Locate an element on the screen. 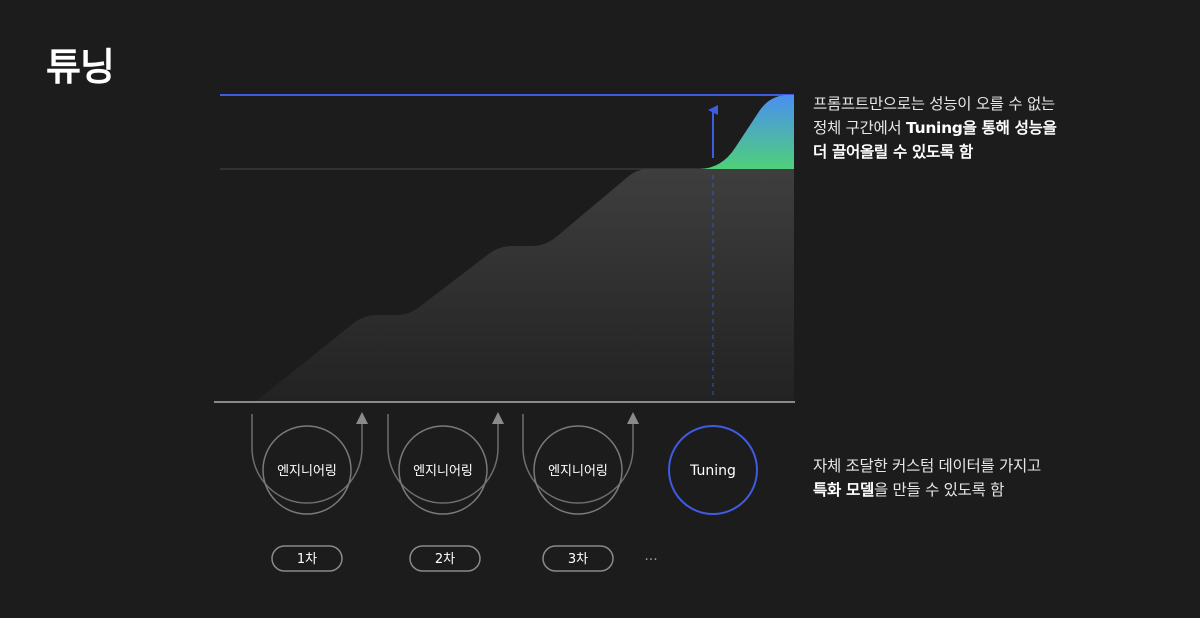 This screenshot has width=1200, height=618. engineering-cycle-1: 엔지니어링 is located at coordinates (309, 463).